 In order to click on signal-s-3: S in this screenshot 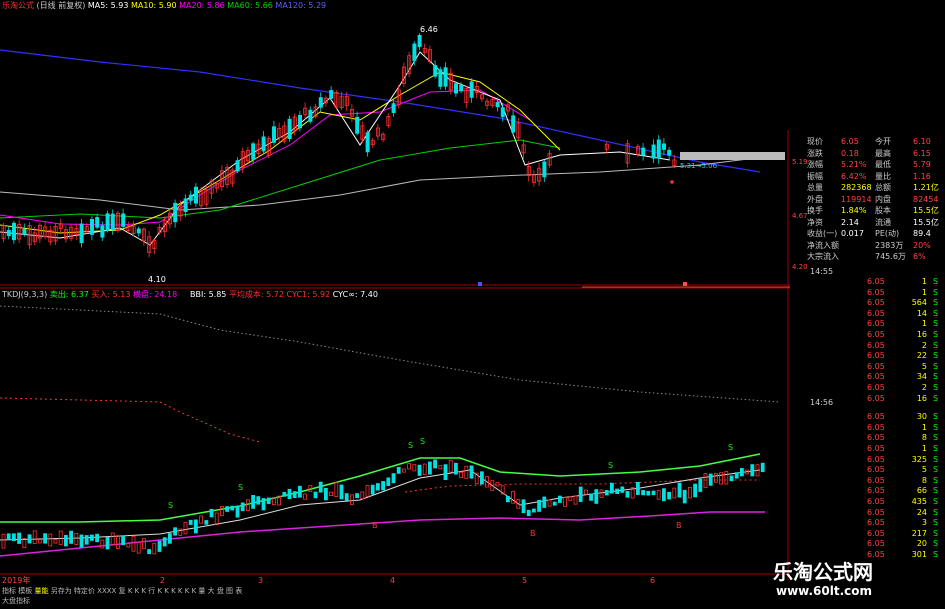, I will do `click(411, 445)`.